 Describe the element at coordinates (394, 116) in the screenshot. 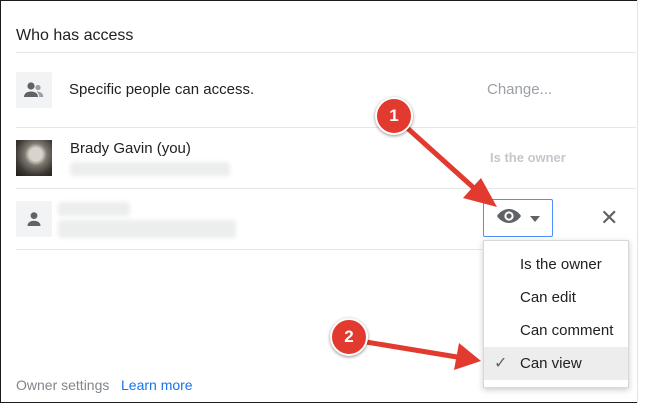

I see `callout-badge-1: 1` at that location.